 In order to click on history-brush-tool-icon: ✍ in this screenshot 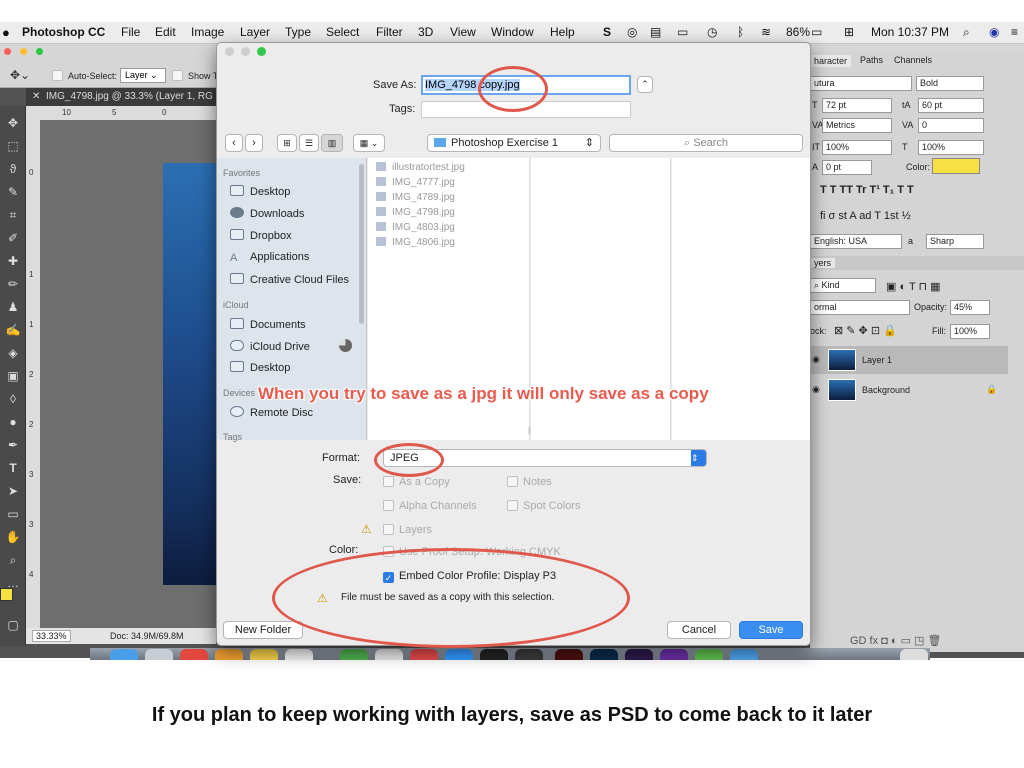, I will do `click(13, 330)`.